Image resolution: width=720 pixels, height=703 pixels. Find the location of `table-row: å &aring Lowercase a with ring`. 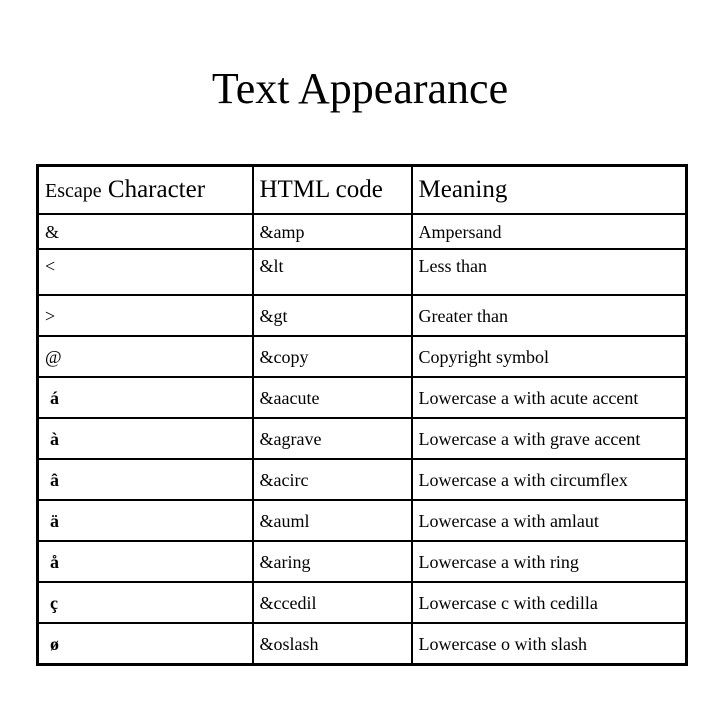

table-row: å &aring Lowercase a with ring is located at coordinates (362, 561).